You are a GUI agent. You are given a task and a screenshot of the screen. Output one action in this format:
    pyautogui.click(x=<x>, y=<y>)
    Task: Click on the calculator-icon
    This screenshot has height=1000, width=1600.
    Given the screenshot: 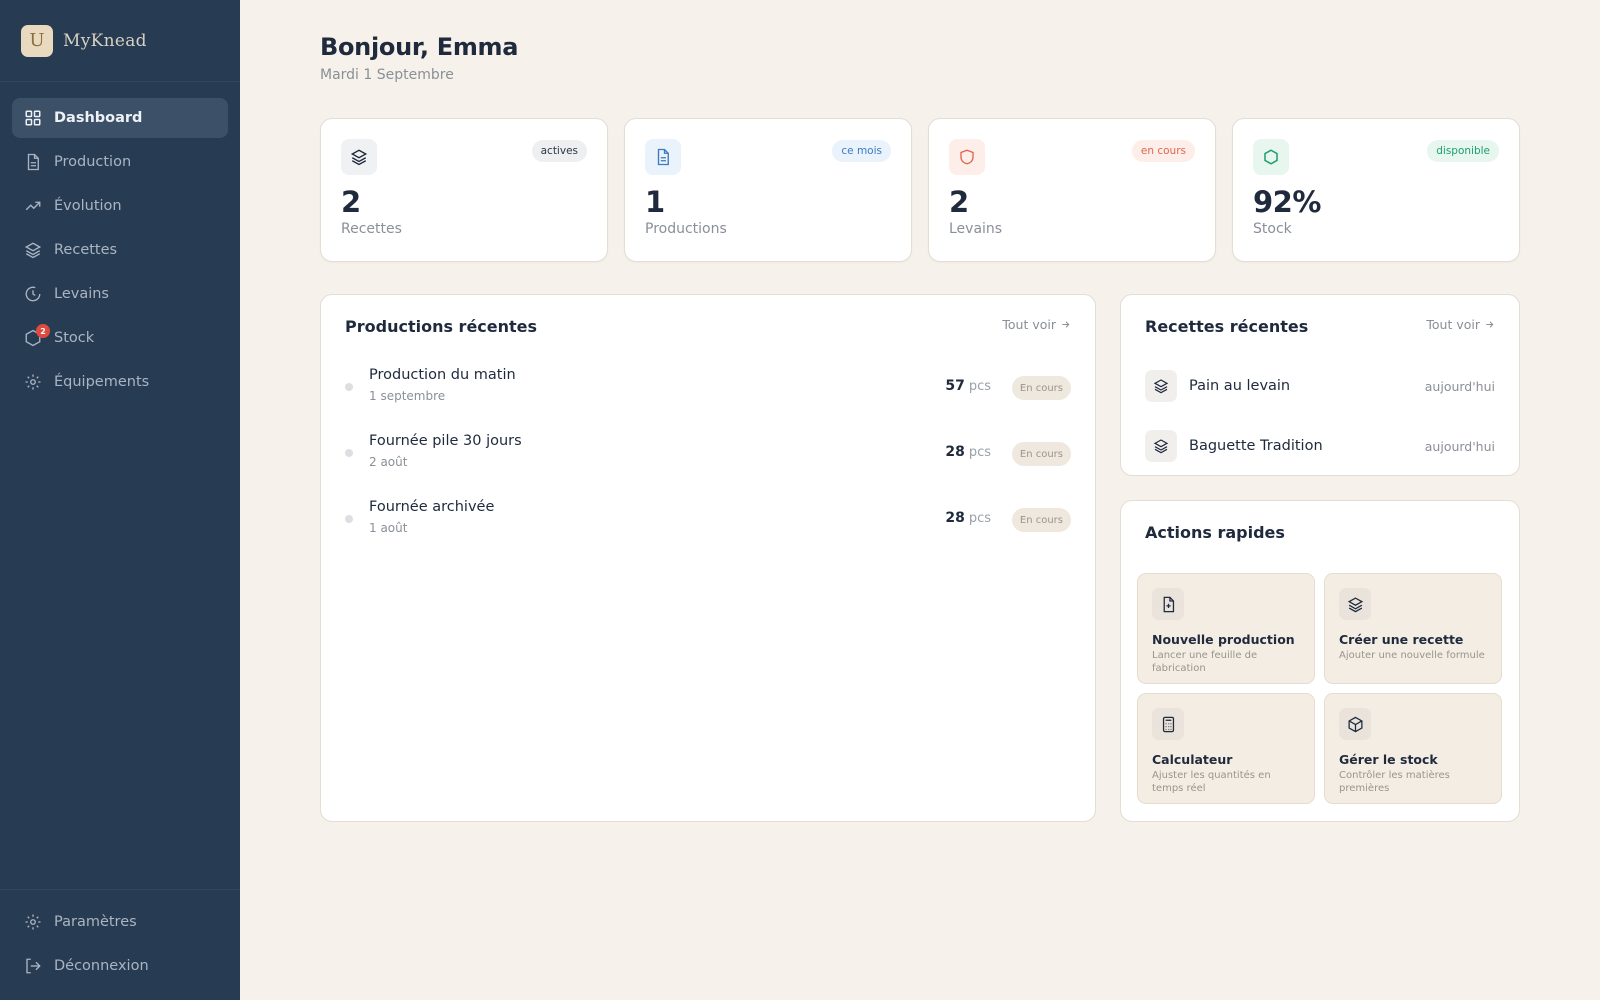 What is the action you would take?
    pyautogui.click(x=1168, y=724)
    